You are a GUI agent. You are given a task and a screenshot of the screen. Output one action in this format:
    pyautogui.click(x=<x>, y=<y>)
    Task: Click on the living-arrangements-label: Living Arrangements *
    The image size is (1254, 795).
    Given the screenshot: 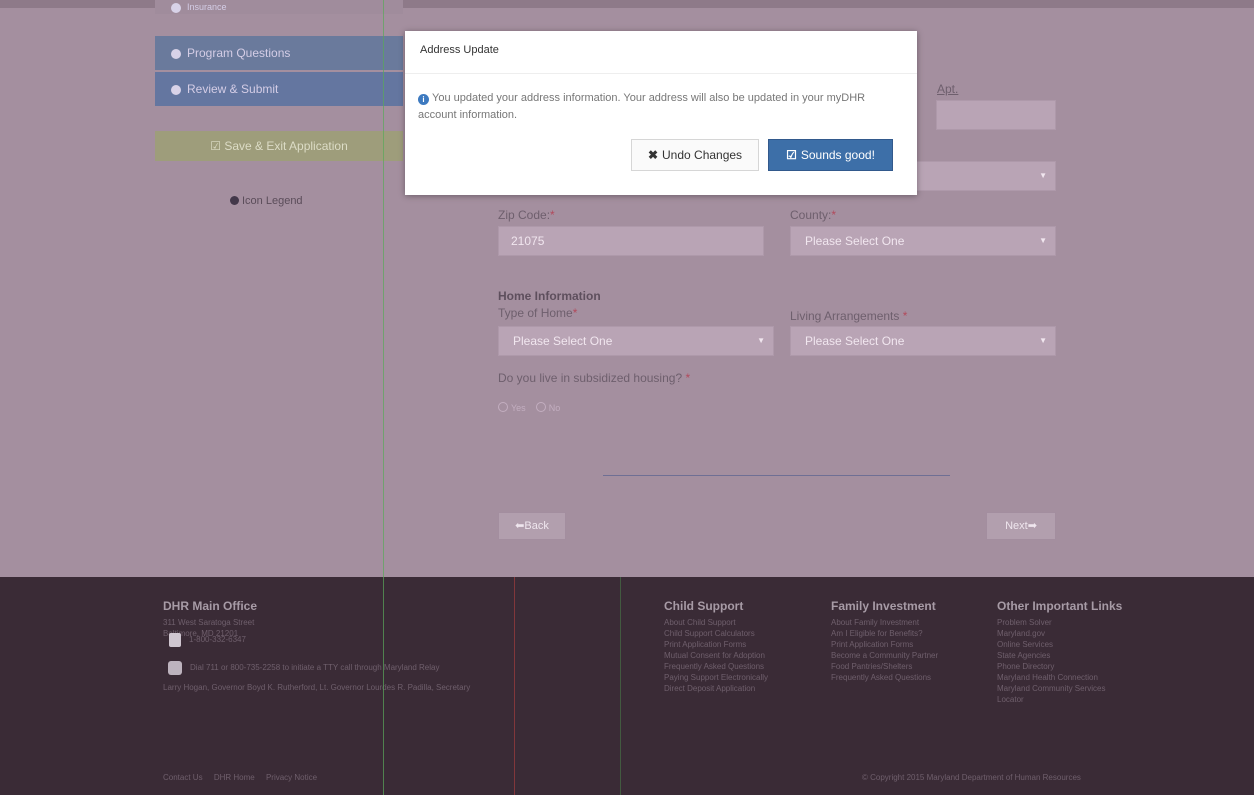 What is the action you would take?
    pyautogui.click(x=849, y=316)
    